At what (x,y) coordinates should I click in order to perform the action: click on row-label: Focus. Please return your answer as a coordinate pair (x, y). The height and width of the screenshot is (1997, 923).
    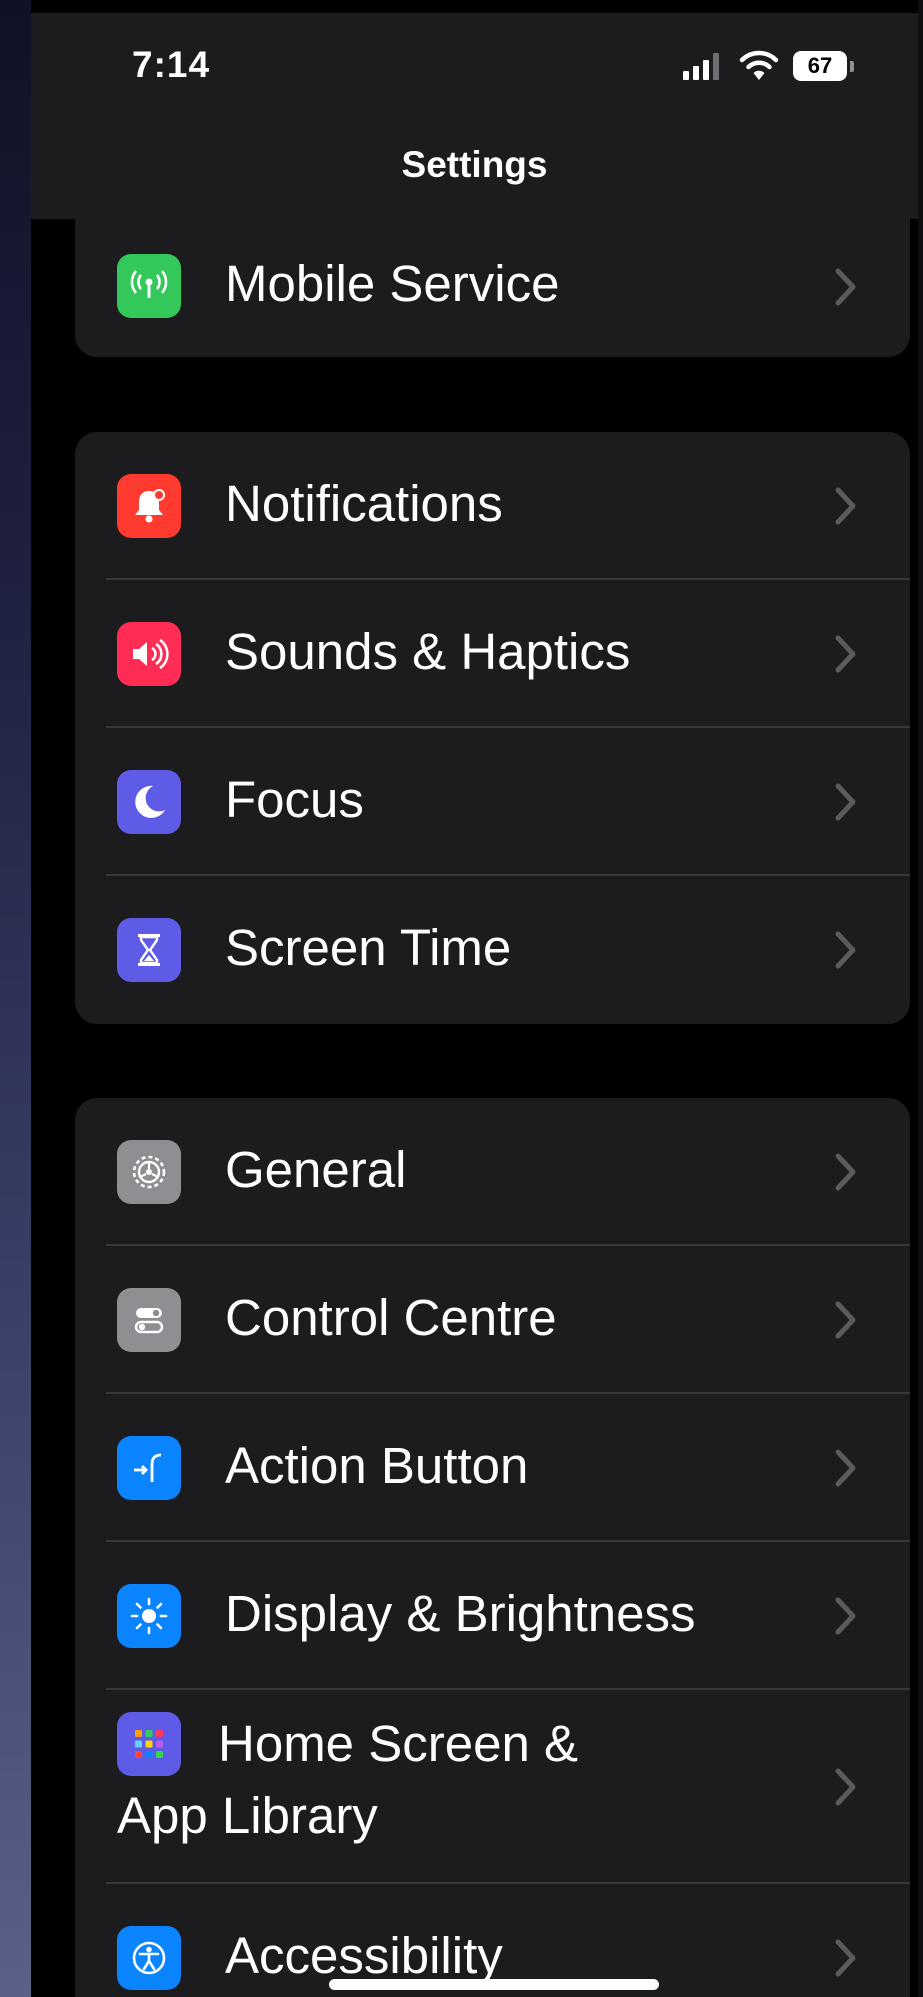
    Looking at the image, I should click on (294, 799).